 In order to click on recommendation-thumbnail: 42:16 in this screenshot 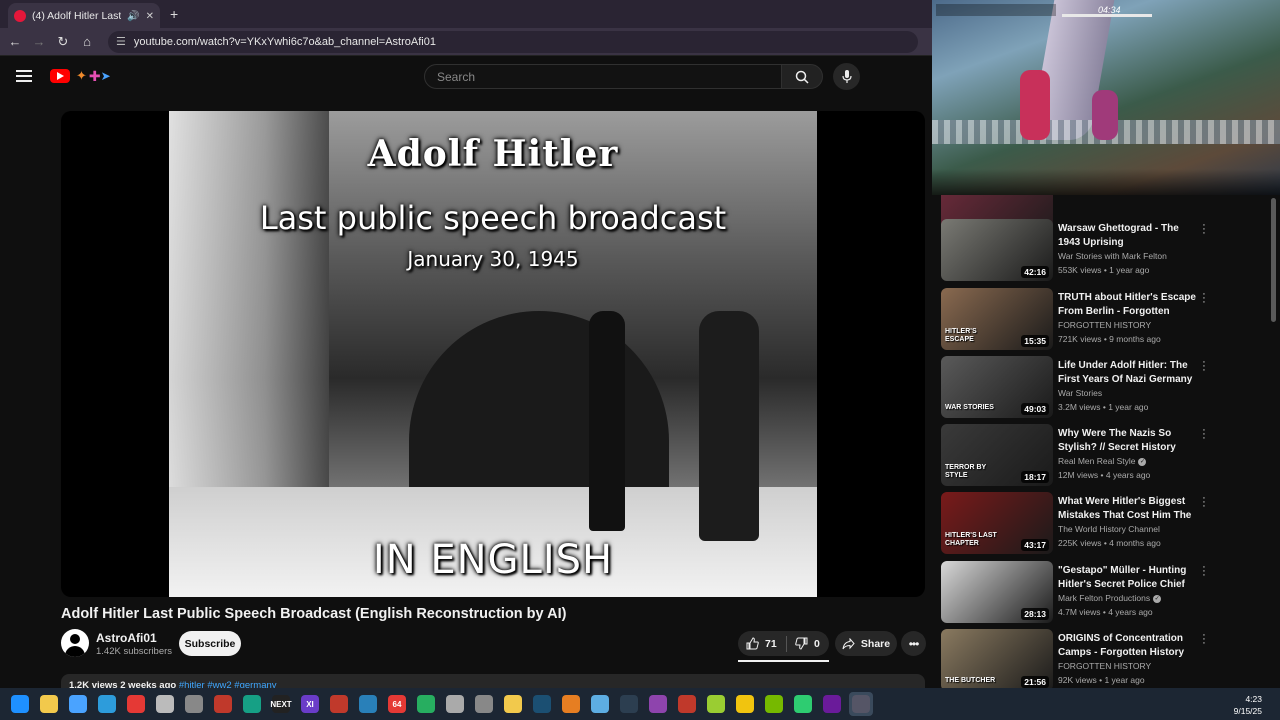, I will do `click(997, 250)`.